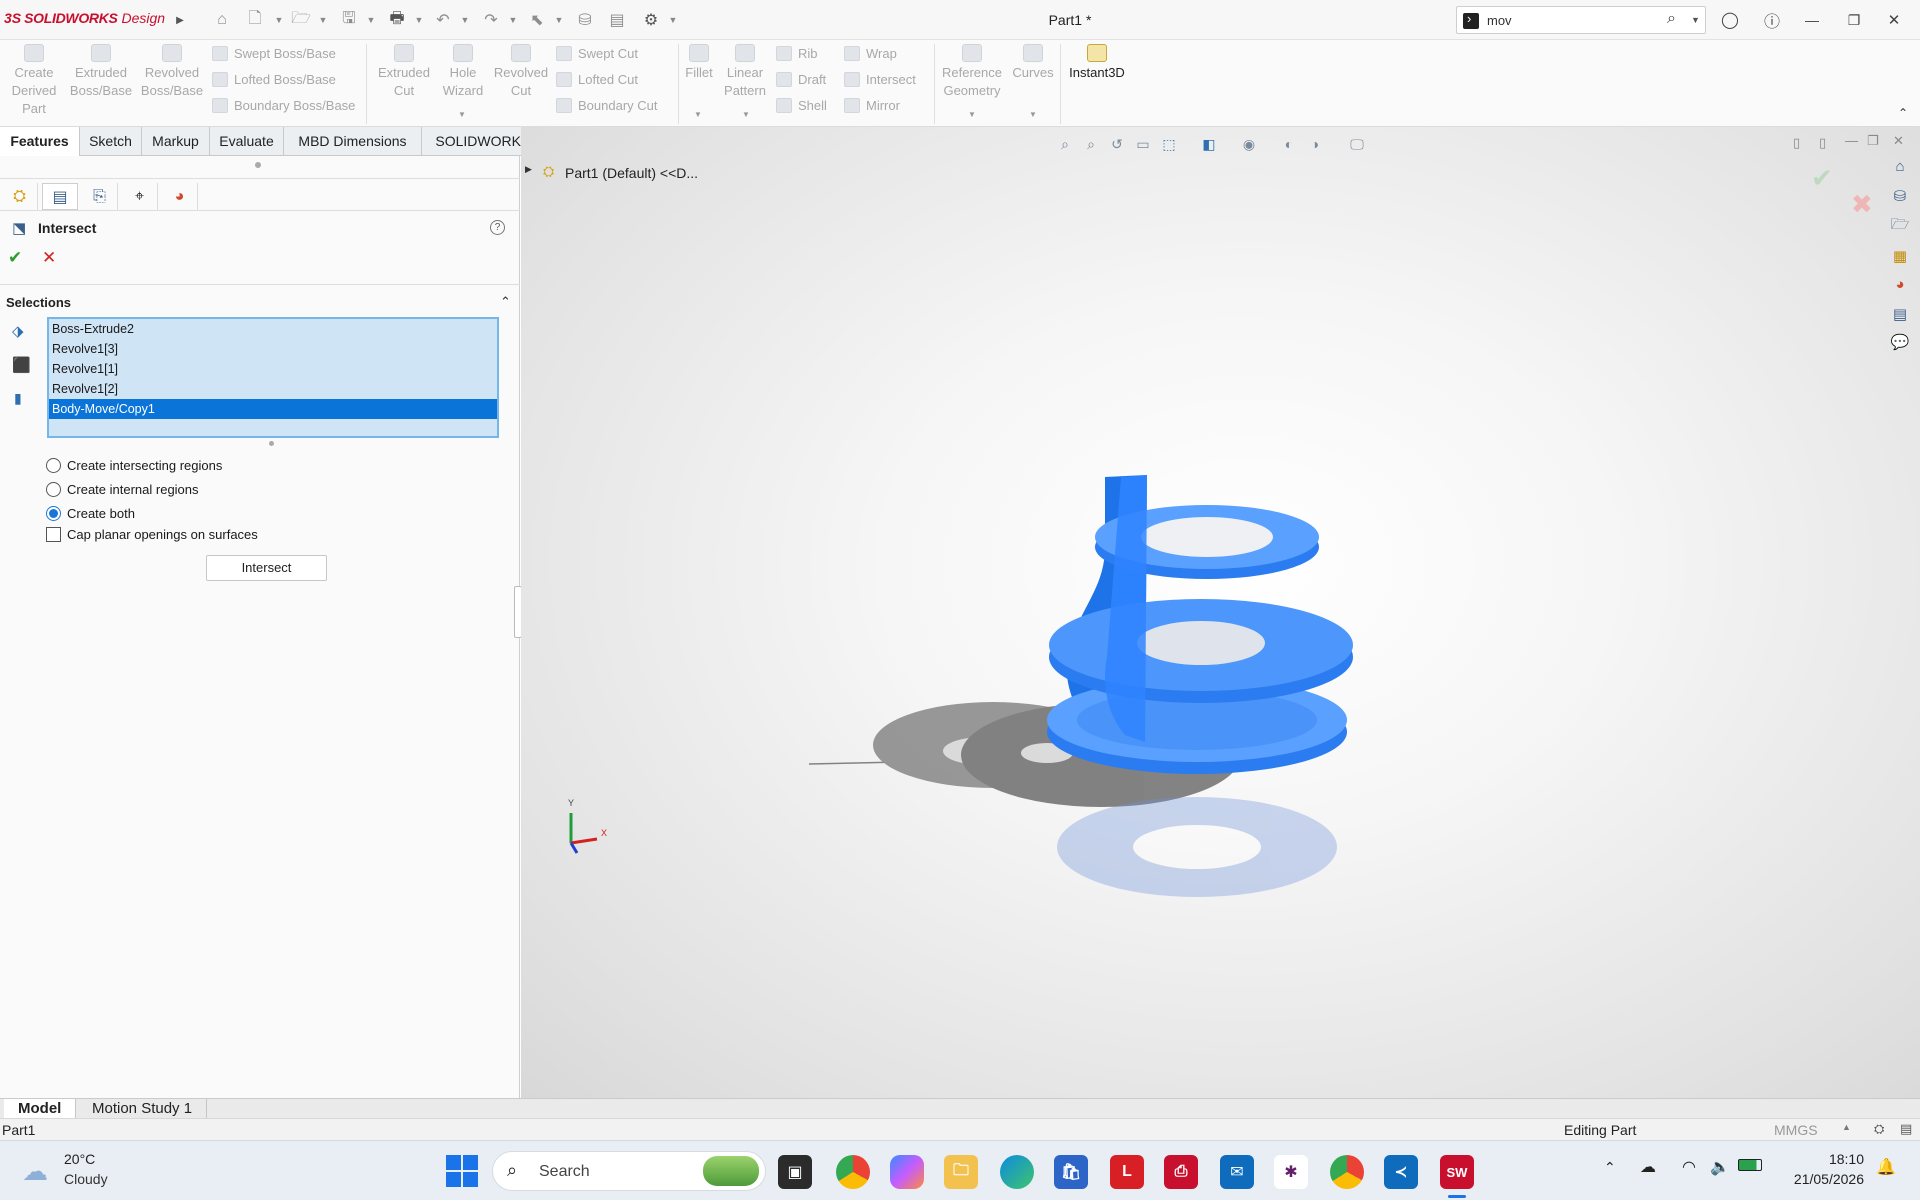 The height and width of the screenshot is (1200, 1920). Describe the element at coordinates (247, 141) in the screenshot. I see `tab-evaluate: Evaluate` at that location.